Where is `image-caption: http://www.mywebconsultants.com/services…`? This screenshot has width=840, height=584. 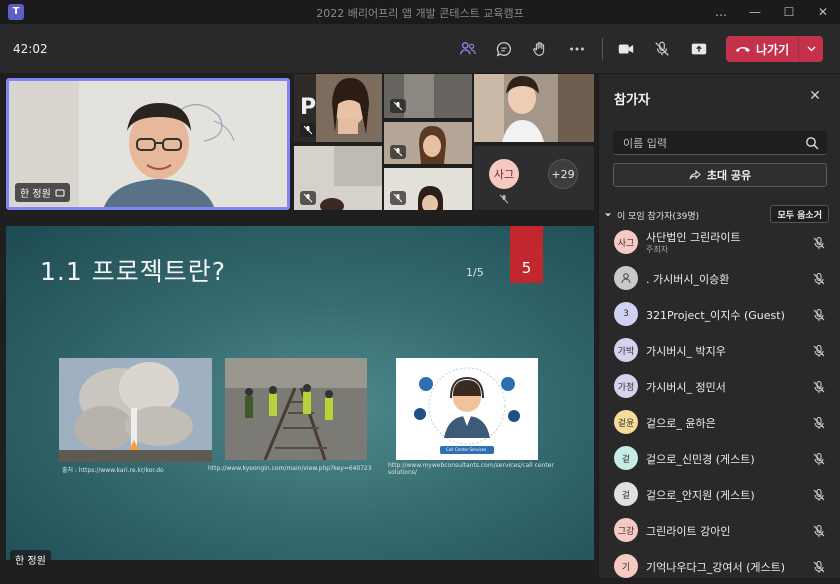 image-caption: http://www.mywebconsultants.com/services… is located at coordinates (471, 469).